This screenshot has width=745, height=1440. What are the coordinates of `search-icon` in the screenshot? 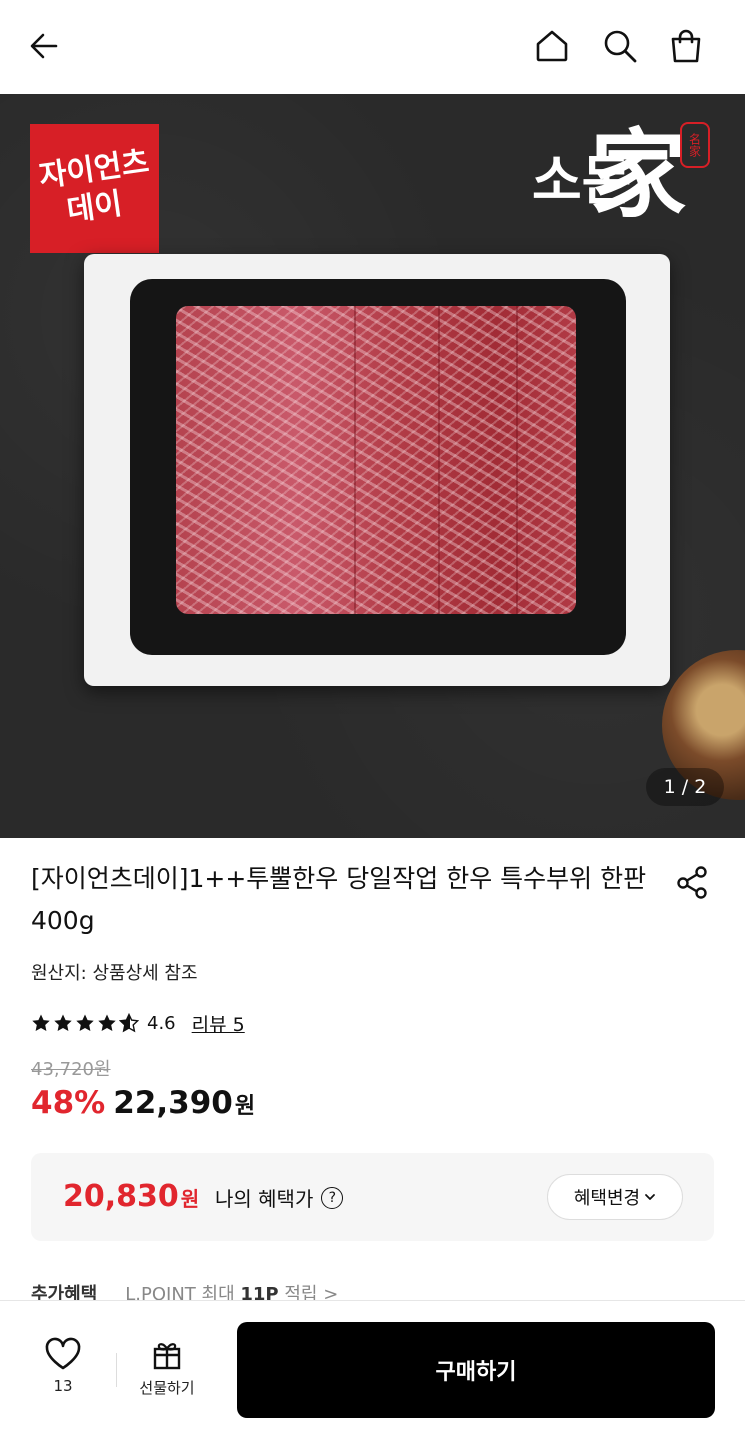 It's located at (620, 46).